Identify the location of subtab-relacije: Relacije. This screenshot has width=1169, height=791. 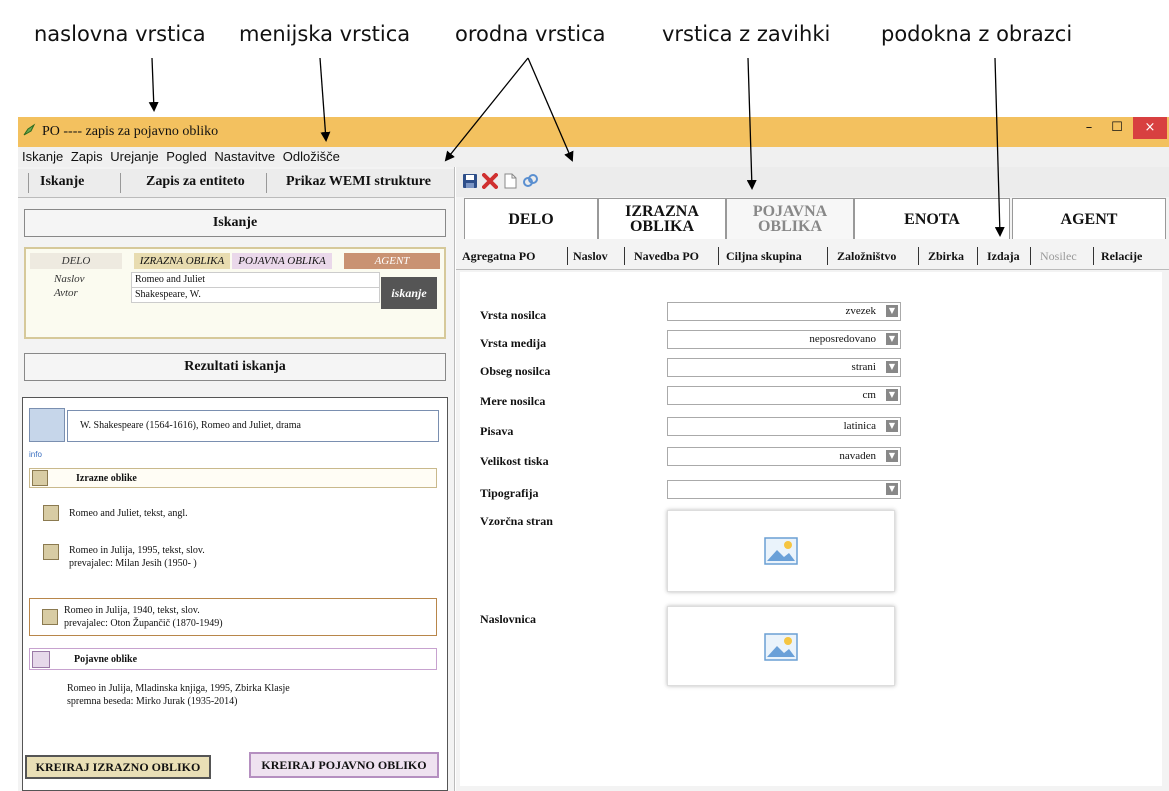
(1121, 256).